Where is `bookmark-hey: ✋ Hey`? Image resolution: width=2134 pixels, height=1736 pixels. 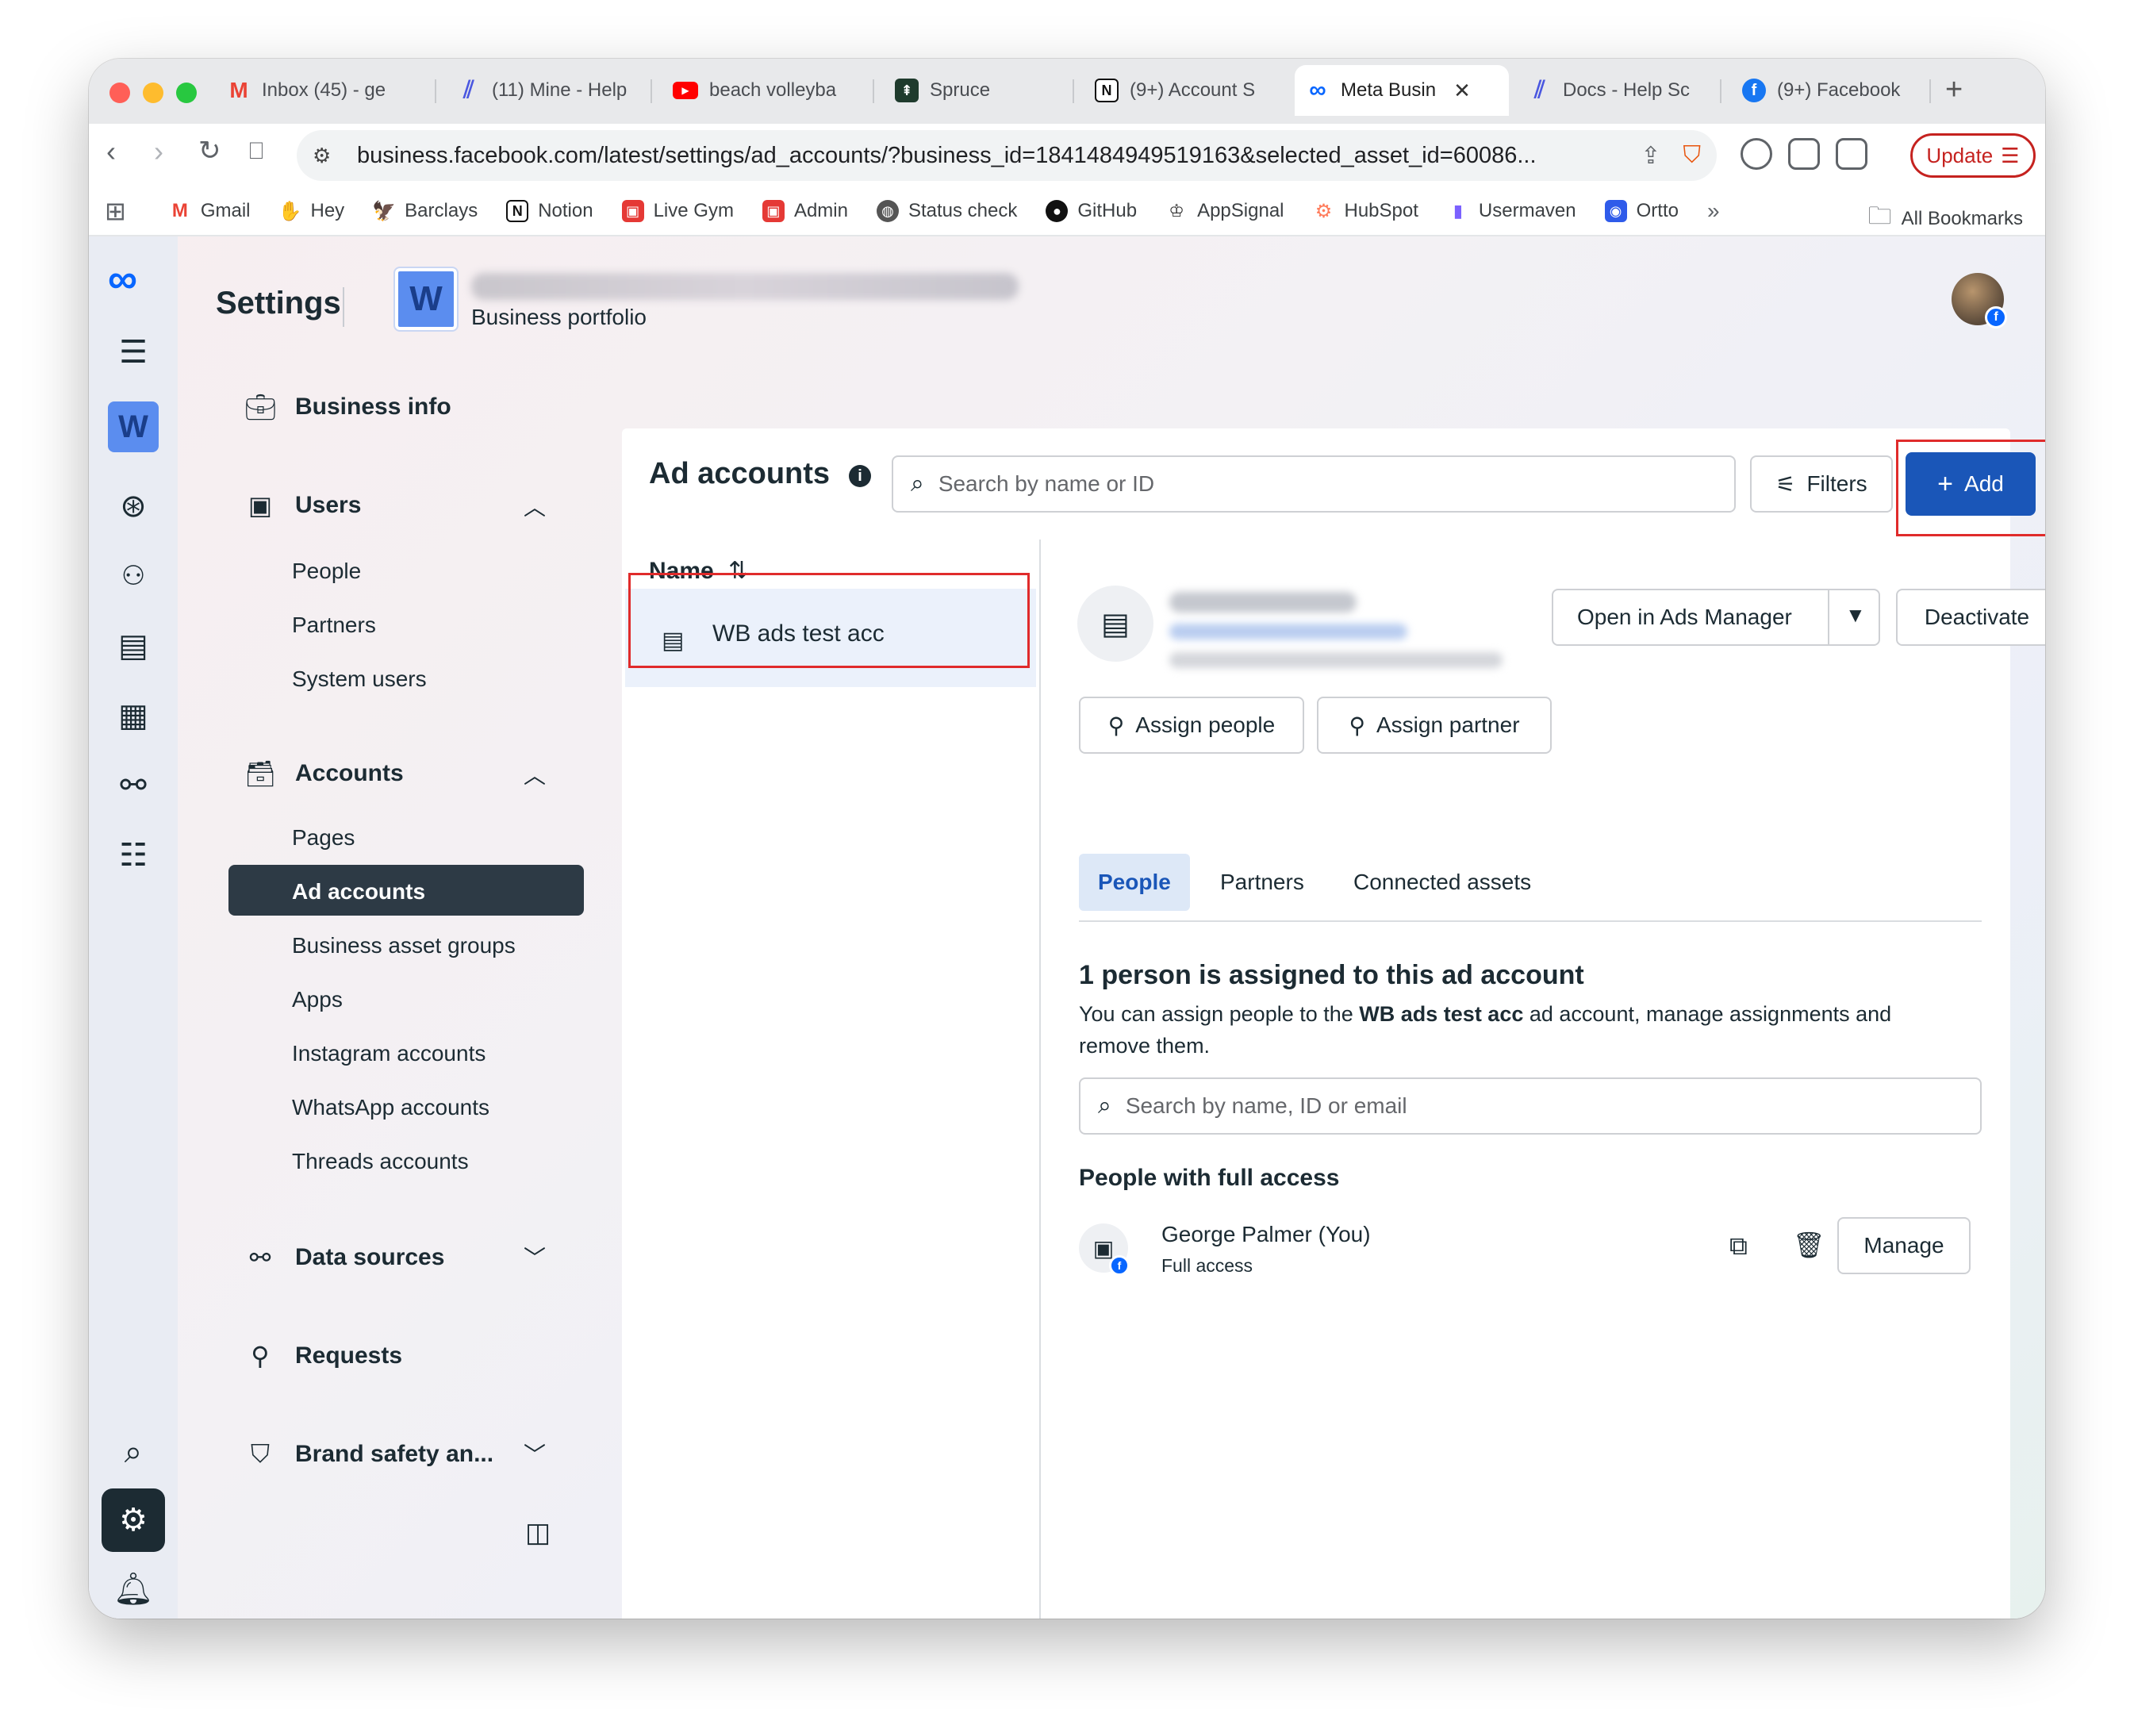 bookmark-hey: ✋ Hey is located at coordinates (311, 211).